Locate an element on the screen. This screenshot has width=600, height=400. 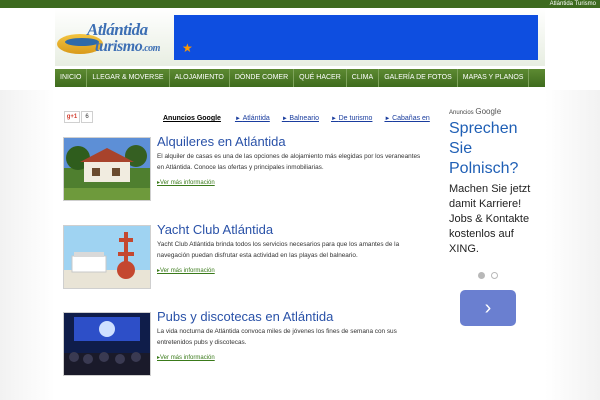
top-bar: Atlántida Turismo is located at coordinates (300, 4).